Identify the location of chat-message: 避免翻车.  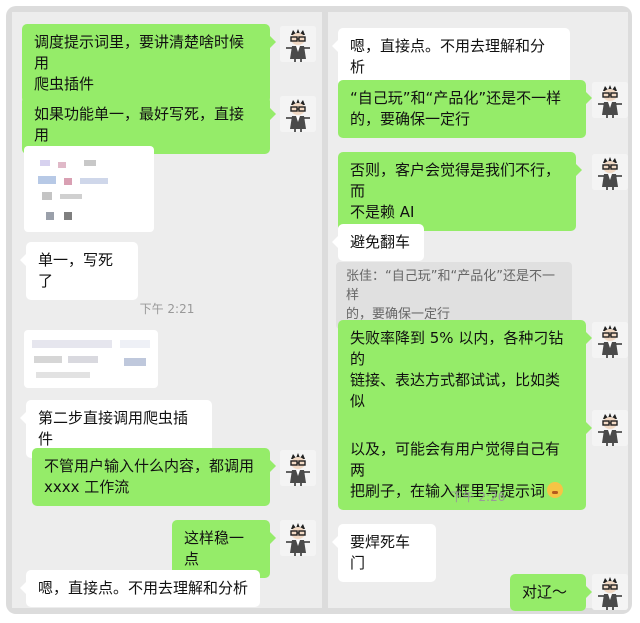
(378, 242).